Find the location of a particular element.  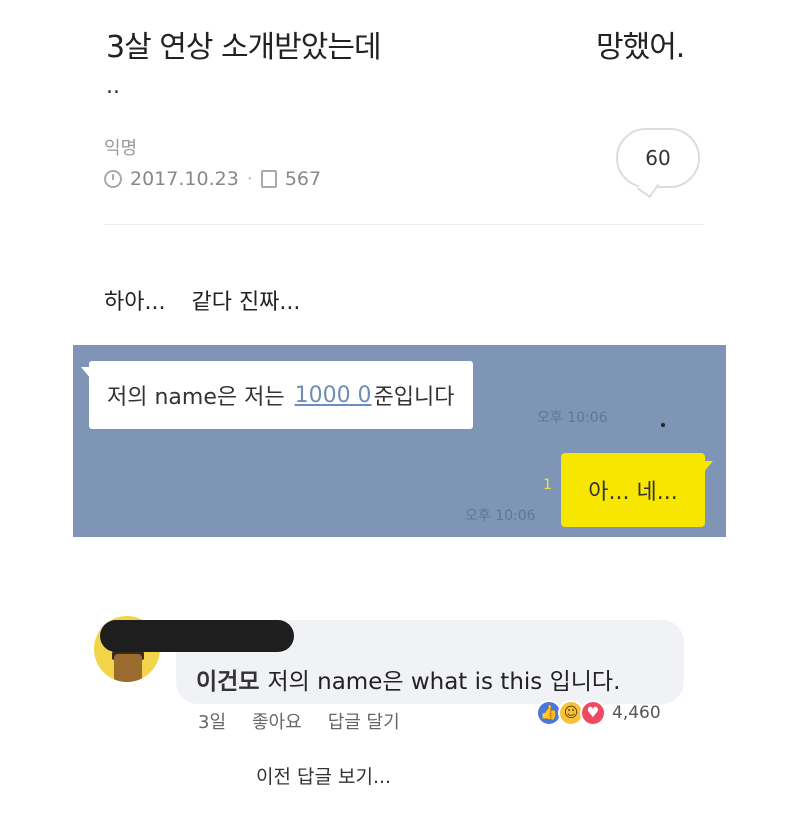

divider is located at coordinates (404, 224).